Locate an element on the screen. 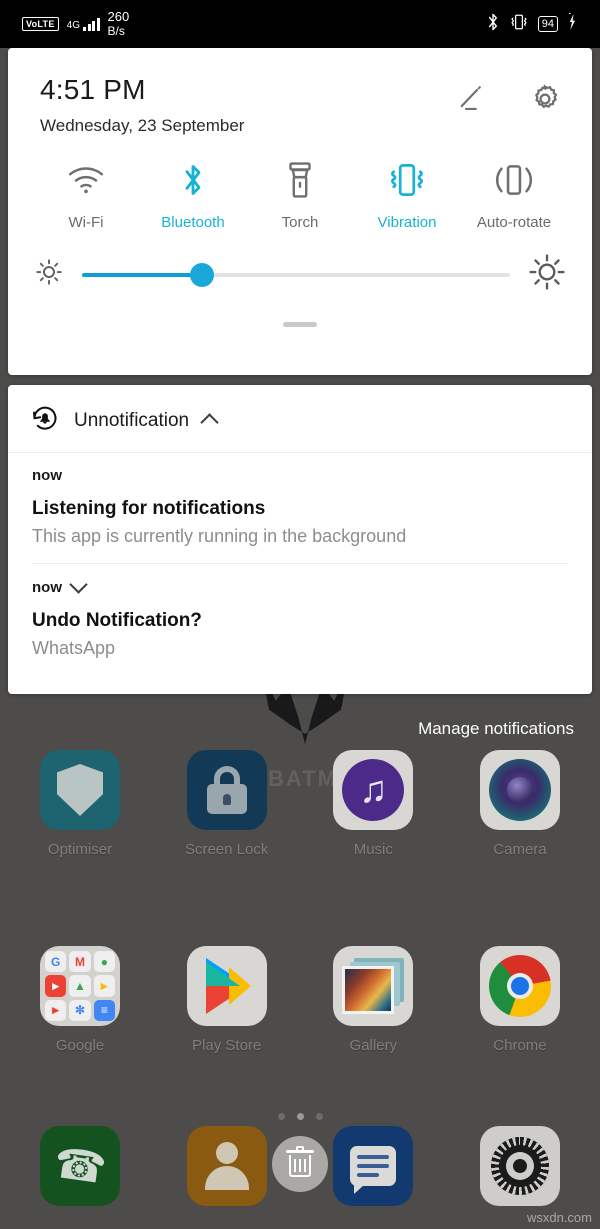  app-label: Camera is located at coordinates (520, 849).